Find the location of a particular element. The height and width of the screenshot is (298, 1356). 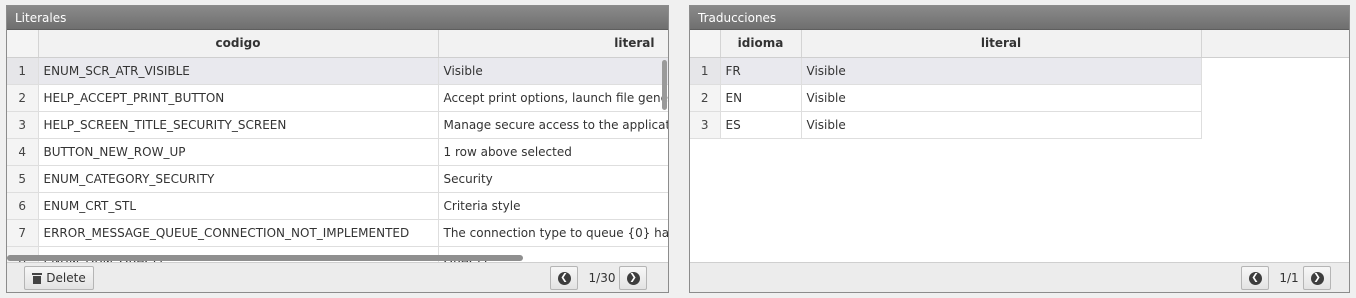

row-number: 4 is located at coordinates (23, 152).